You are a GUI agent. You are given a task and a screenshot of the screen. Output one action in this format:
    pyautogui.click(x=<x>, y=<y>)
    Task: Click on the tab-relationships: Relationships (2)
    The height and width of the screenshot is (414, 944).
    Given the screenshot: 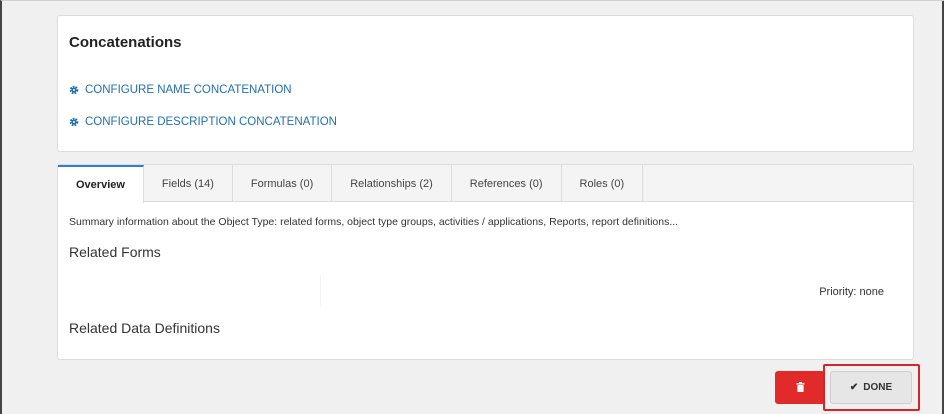 What is the action you would take?
    pyautogui.click(x=392, y=183)
    